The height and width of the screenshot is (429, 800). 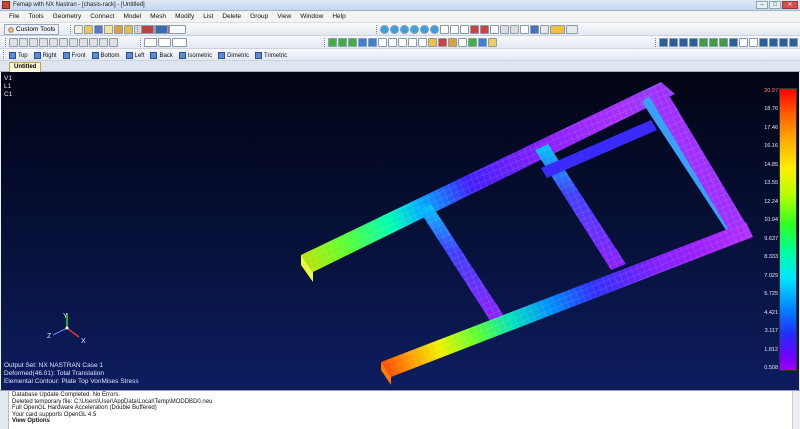 I want to click on view-front-button: Front, so click(x=74, y=55).